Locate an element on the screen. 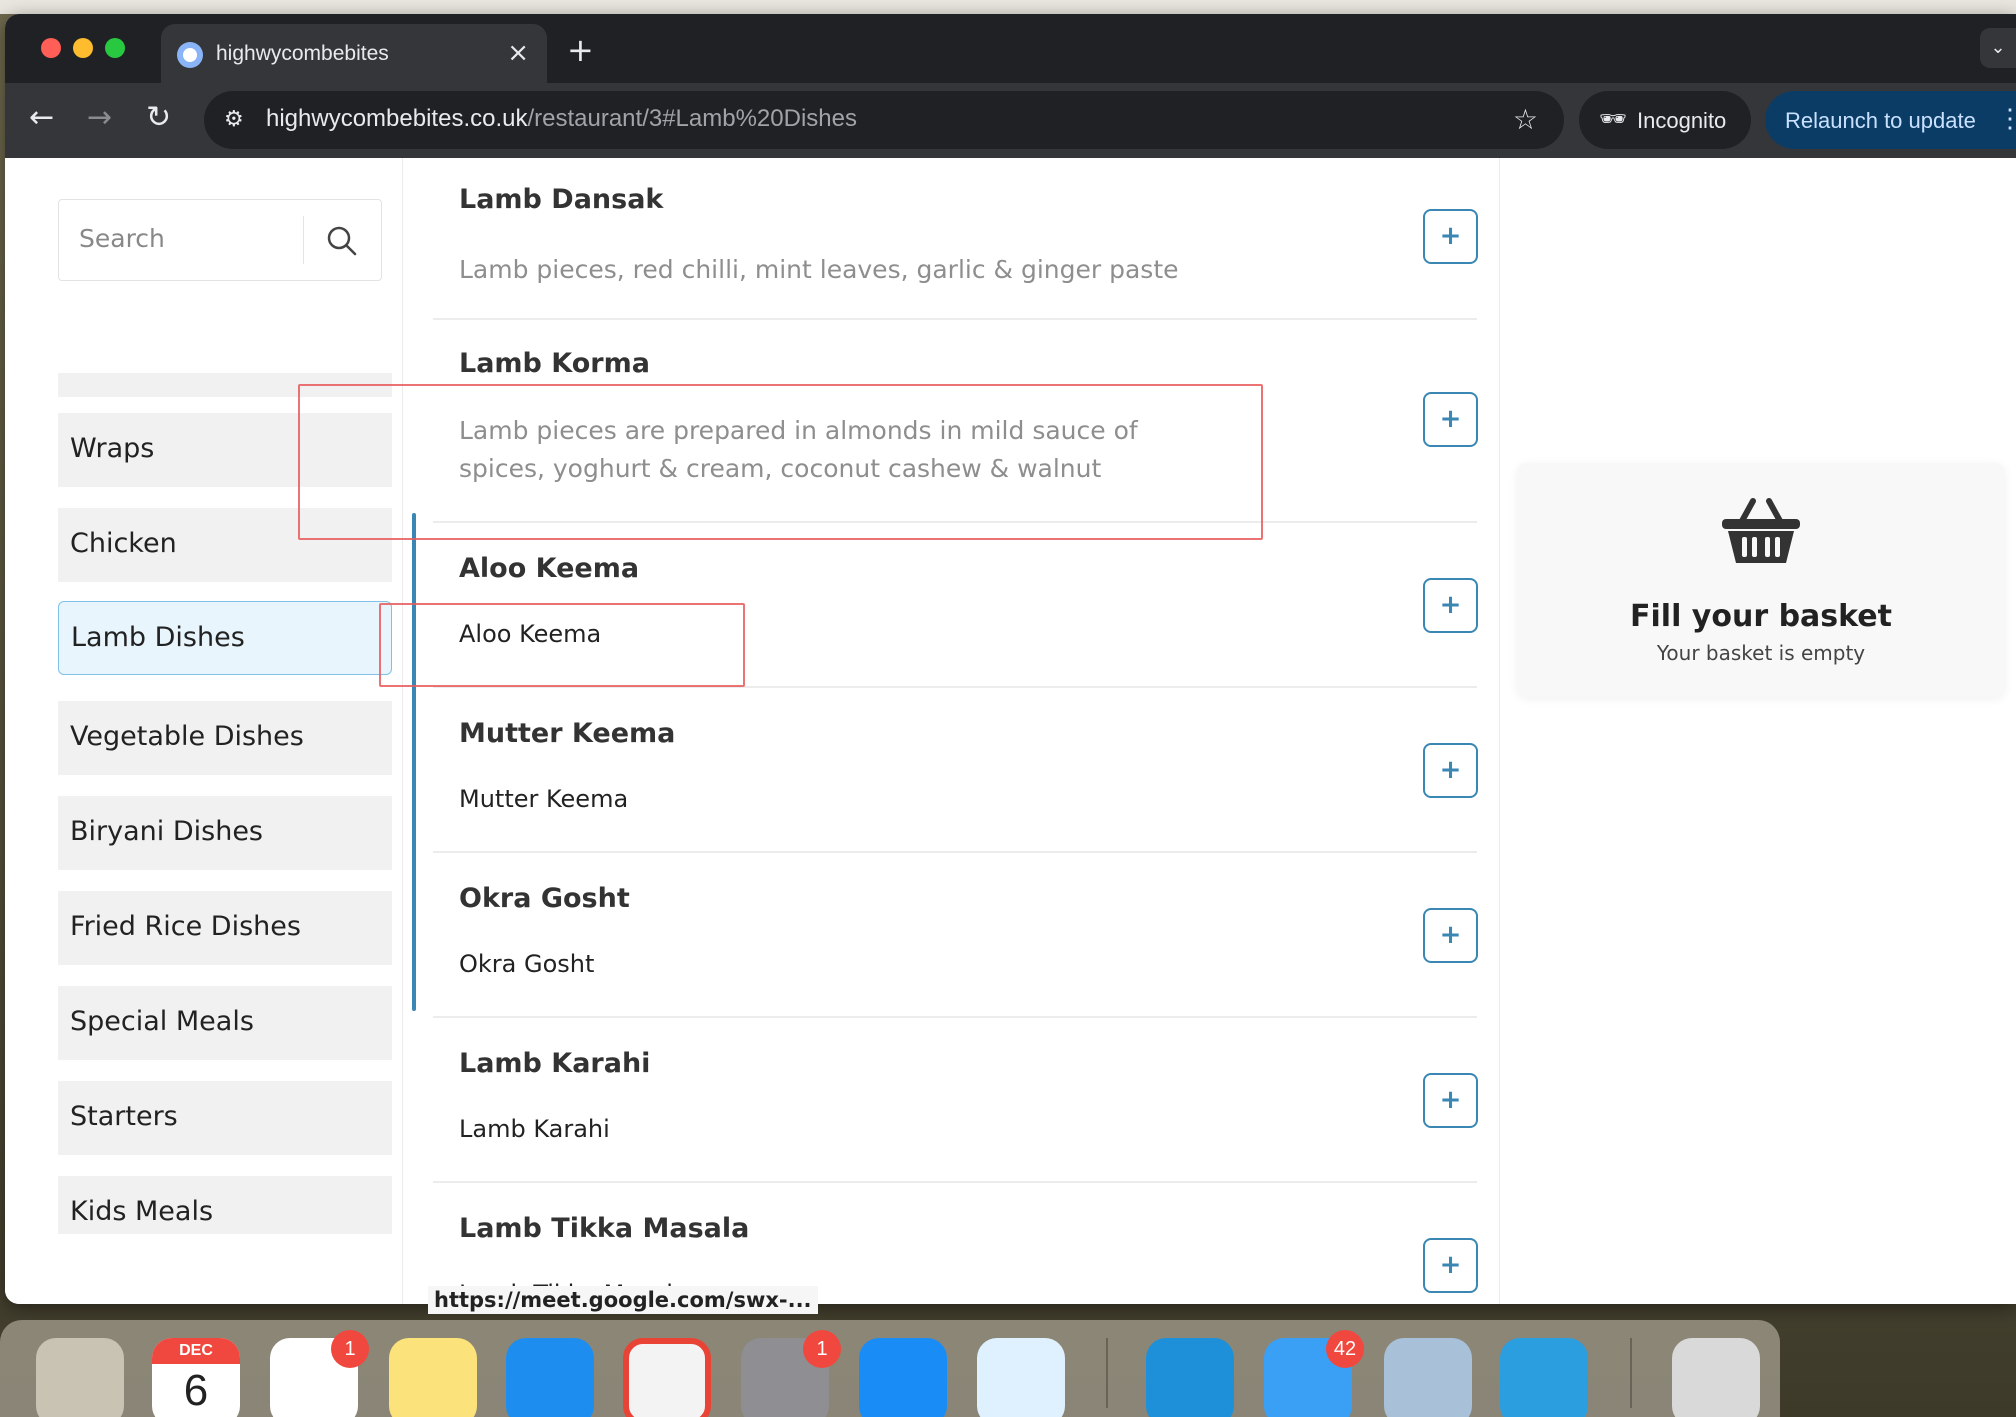 This screenshot has width=2016, height=1417. preview-icon is located at coordinates (1428, 1377).